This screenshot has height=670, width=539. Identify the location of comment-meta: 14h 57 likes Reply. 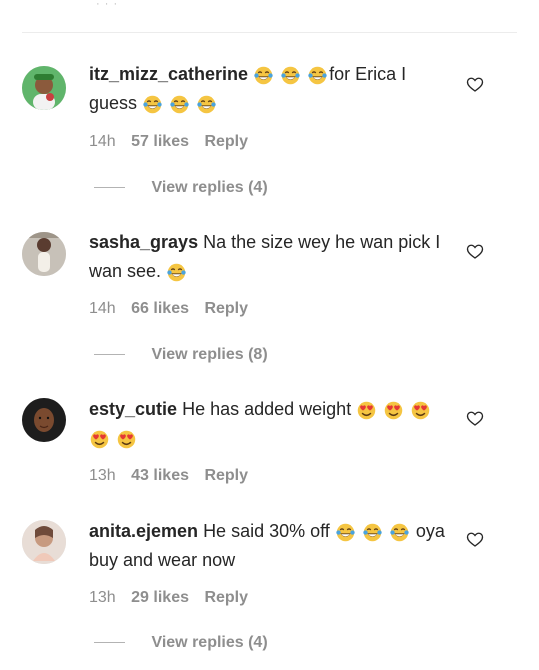
(174, 142).